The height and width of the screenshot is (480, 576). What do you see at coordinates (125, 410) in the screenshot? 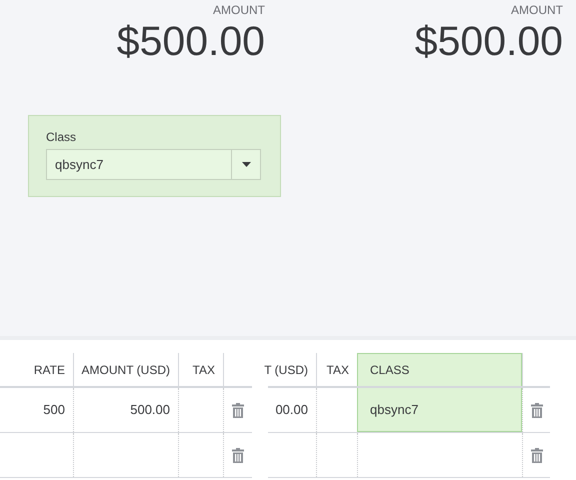
I see `table-cell: 500.00` at bounding box center [125, 410].